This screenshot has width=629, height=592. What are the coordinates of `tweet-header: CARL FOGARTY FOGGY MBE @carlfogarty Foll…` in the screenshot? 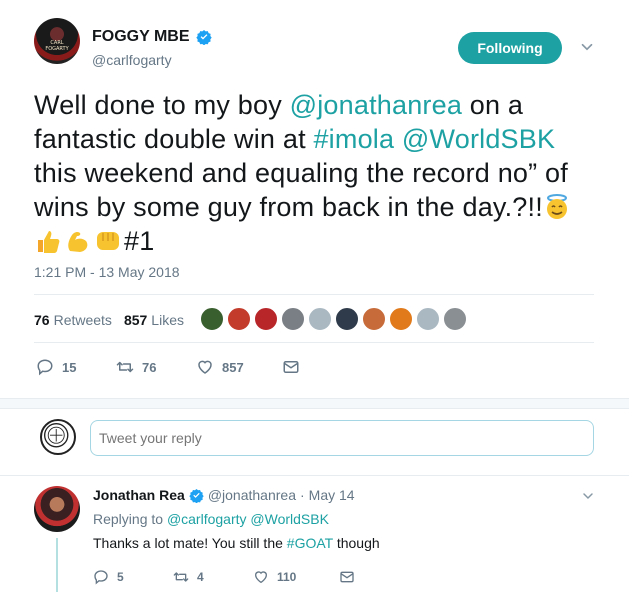 It's located at (324, 48).